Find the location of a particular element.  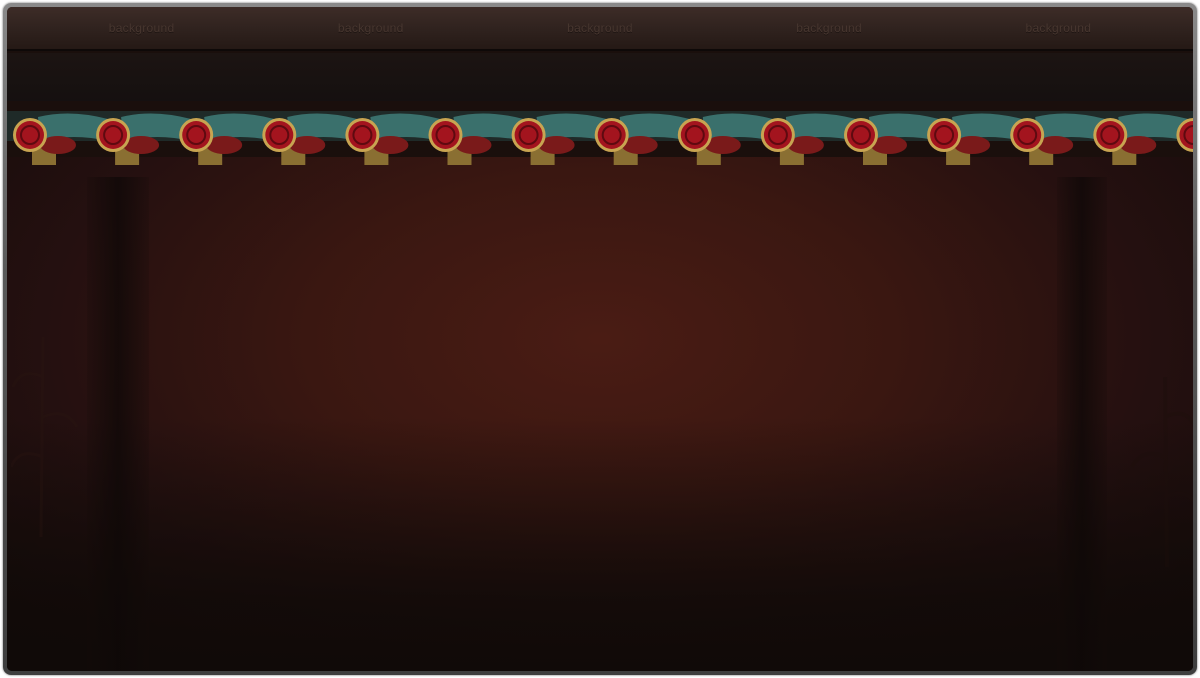

roof-beam is located at coordinates (600, 77).